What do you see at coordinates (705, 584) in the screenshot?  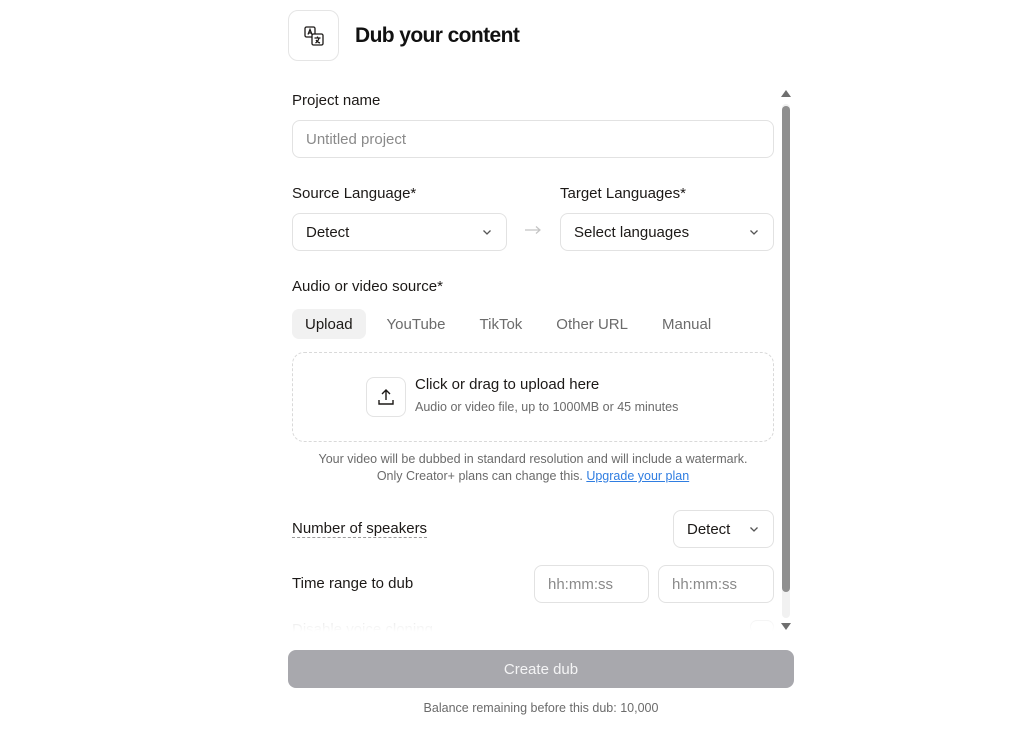 I see `time-end-placeholder: hh:mm:ss` at bounding box center [705, 584].